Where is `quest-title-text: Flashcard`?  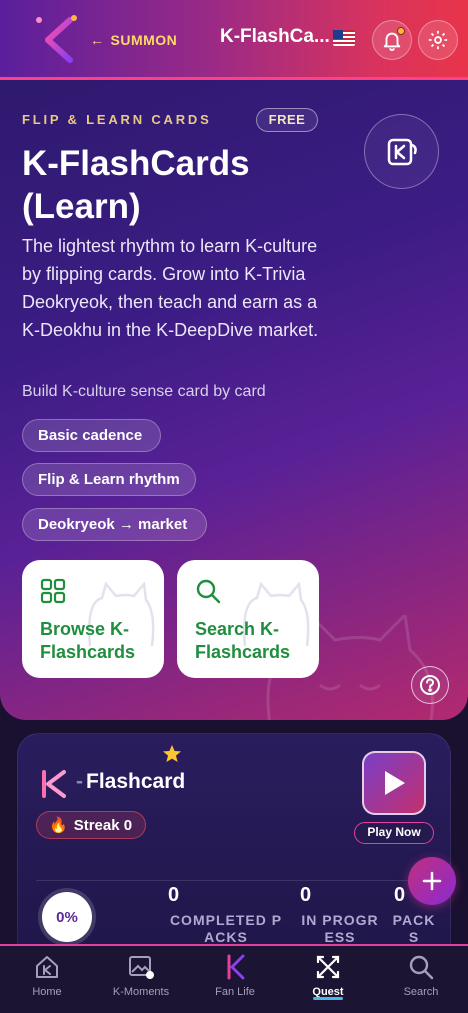
quest-title-text: Flashcard is located at coordinates (136, 781).